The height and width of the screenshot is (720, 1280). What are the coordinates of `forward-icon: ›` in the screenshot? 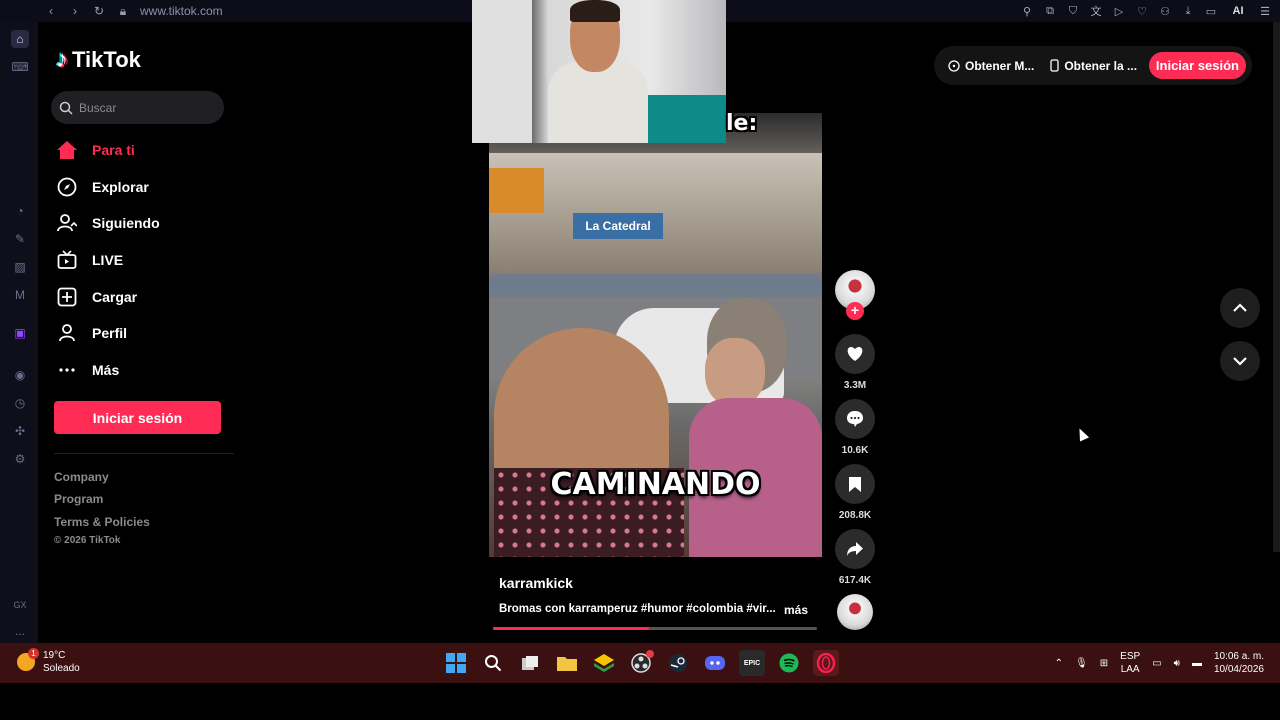 It's located at (75, 11).